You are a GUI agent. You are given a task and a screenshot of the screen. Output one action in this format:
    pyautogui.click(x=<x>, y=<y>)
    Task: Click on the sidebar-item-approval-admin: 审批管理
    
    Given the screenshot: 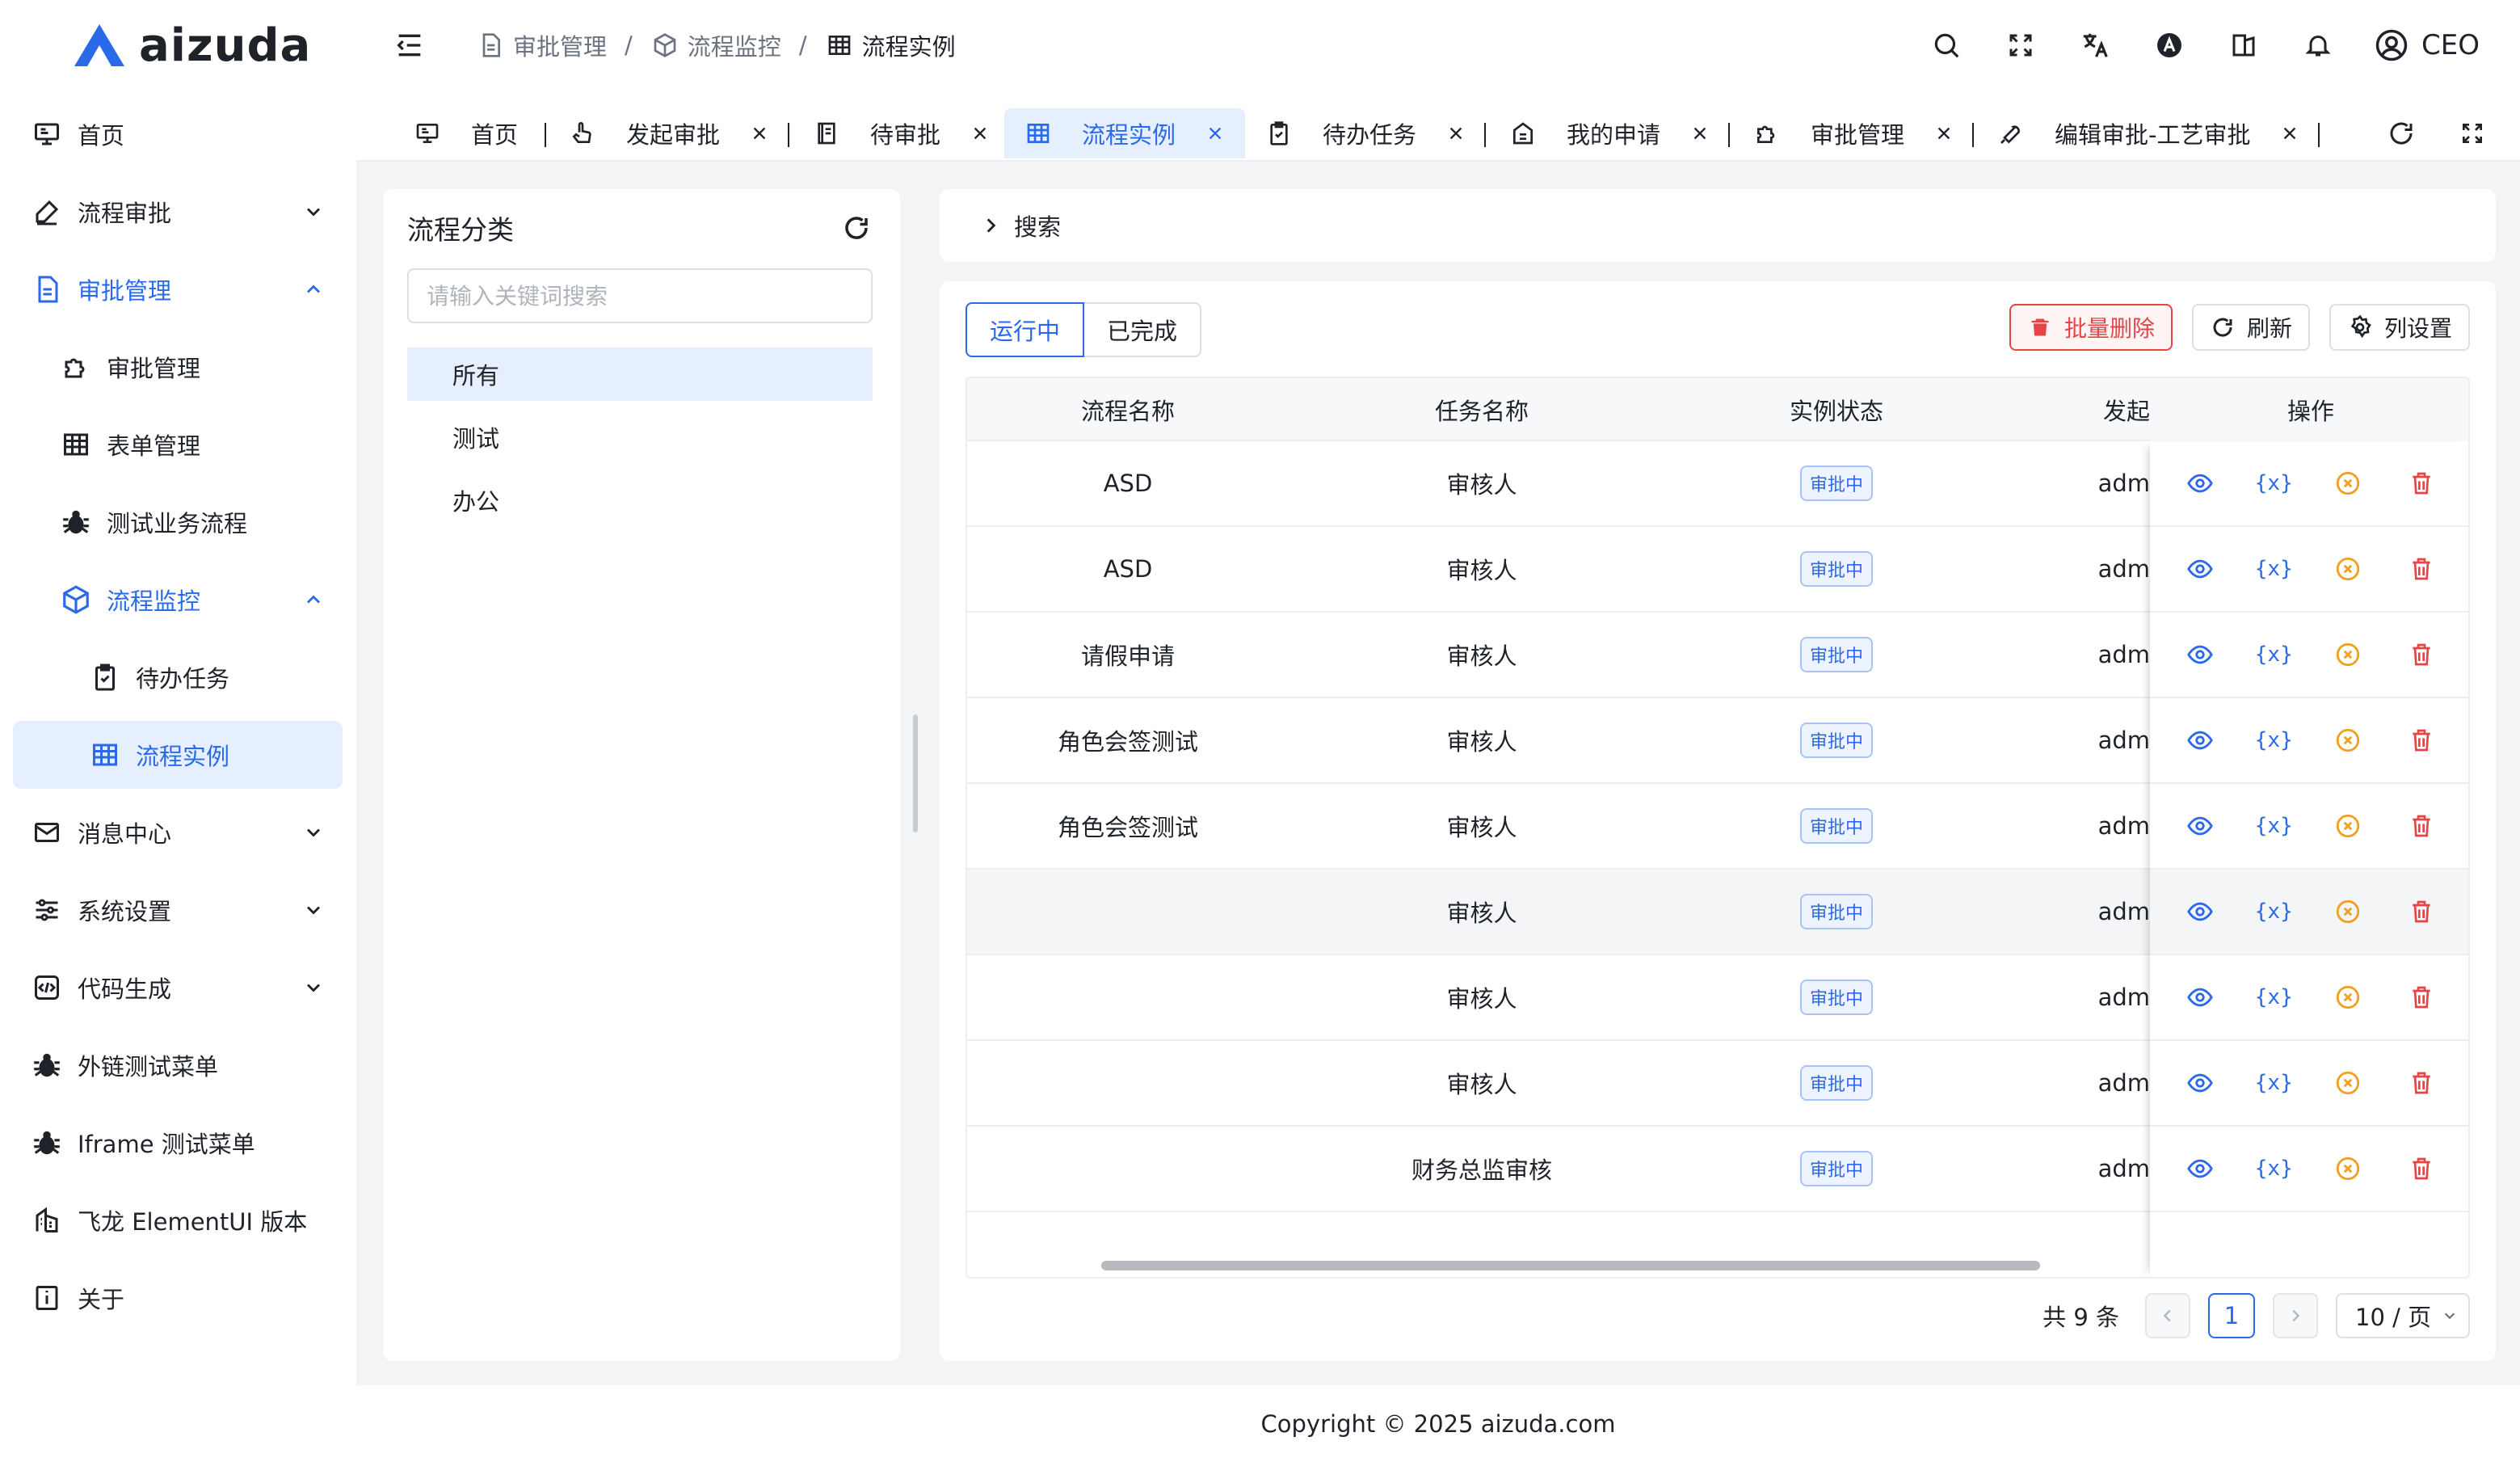 What is the action you would take?
    pyautogui.click(x=178, y=367)
    